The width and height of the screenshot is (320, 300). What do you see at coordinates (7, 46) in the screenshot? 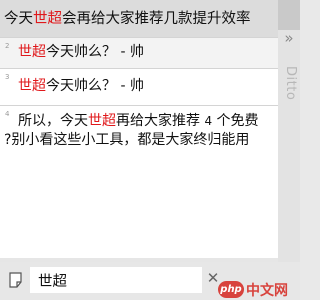
I see `clip-index: 2` at bounding box center [7, 46].